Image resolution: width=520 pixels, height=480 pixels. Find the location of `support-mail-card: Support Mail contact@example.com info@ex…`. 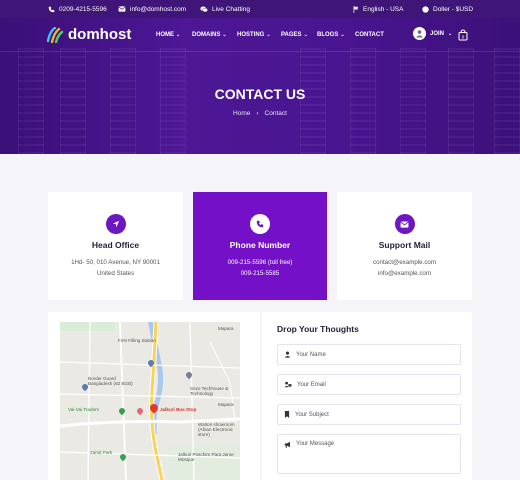

support-mail-card: Support Mail contact@example.com info@ex… is located at coordinates (404, 246).